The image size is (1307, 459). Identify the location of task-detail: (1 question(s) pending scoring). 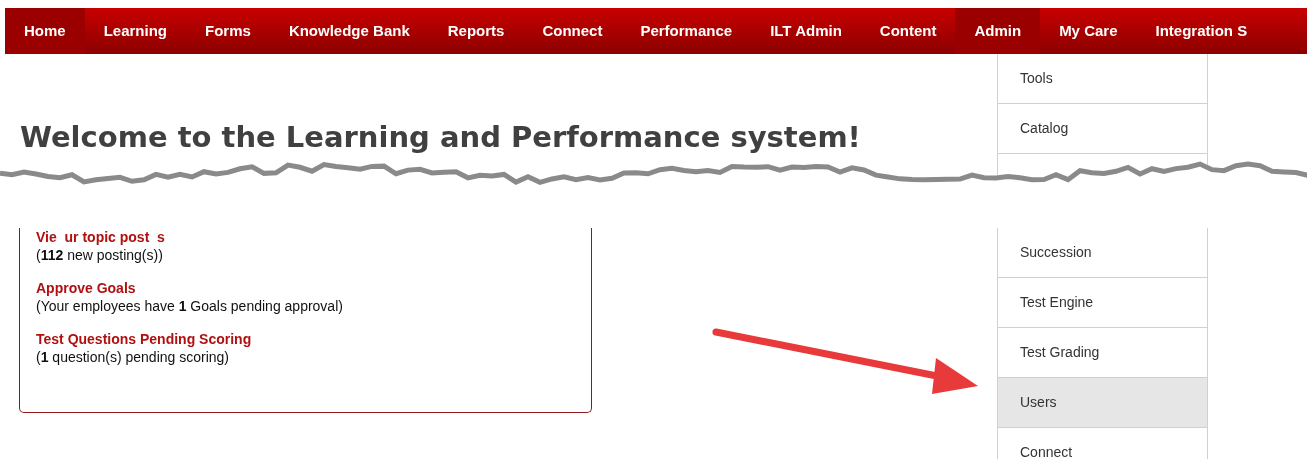
(133, 357).